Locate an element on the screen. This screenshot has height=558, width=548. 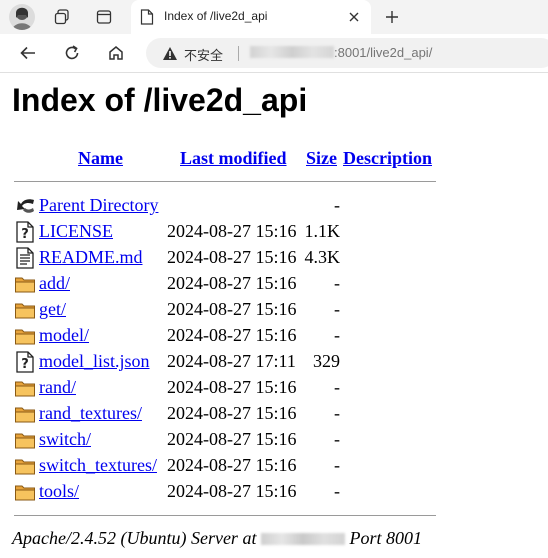
file-link: rand_textures/ is located at coordinates (90, 413).